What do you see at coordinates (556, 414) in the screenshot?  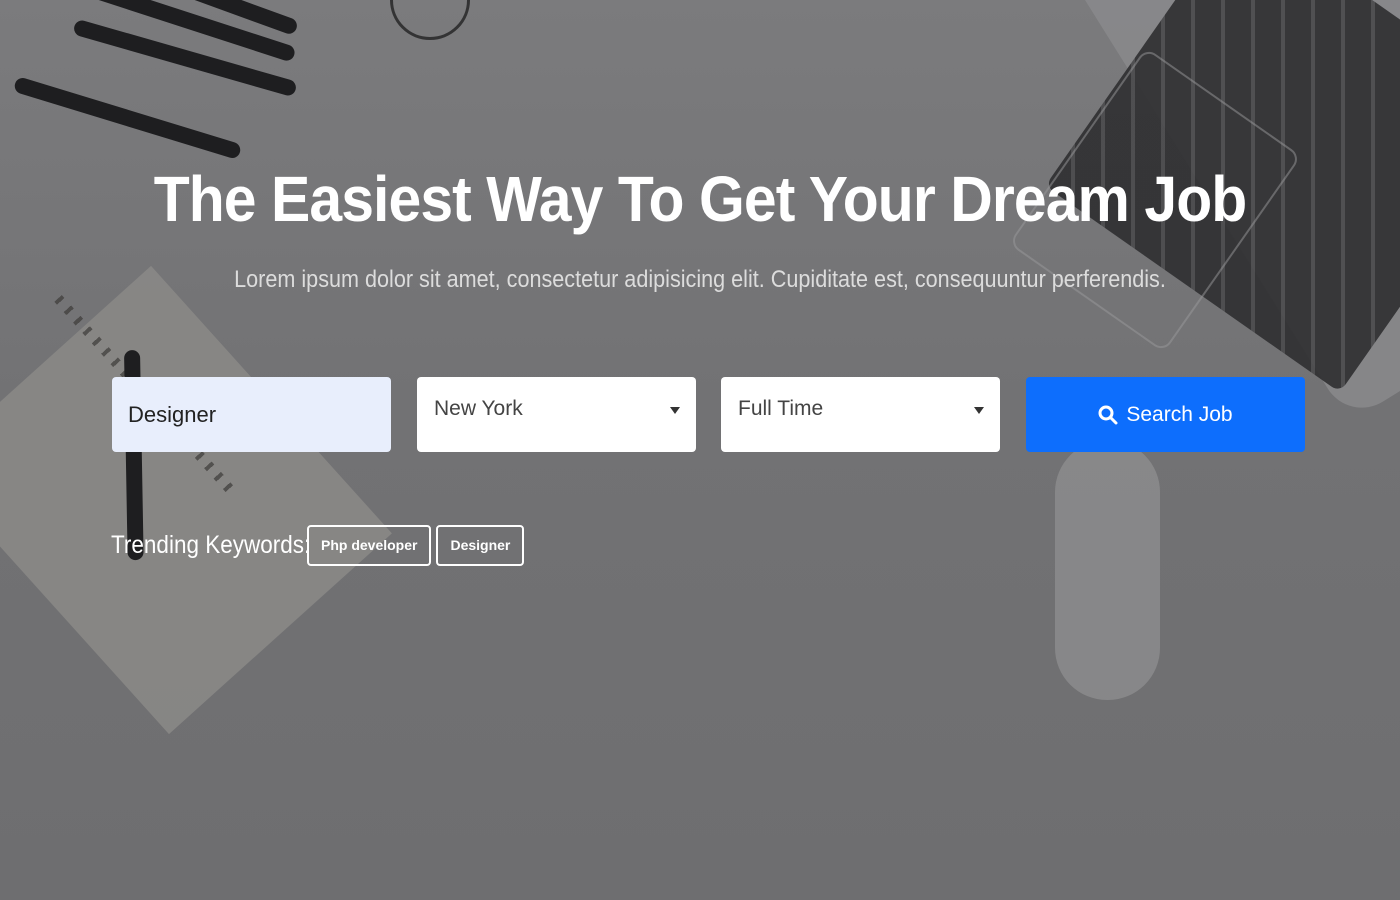 I see `location-select: New York` at bounding box center [556, 414].